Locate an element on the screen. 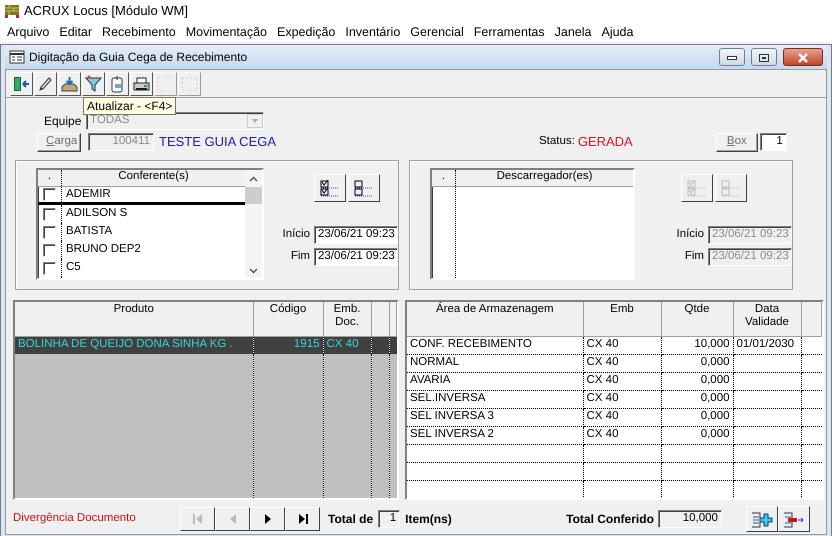 The height and width of the screenshot is (536, 832). list-item: ADILSON S is located at coordinates (95, 214).